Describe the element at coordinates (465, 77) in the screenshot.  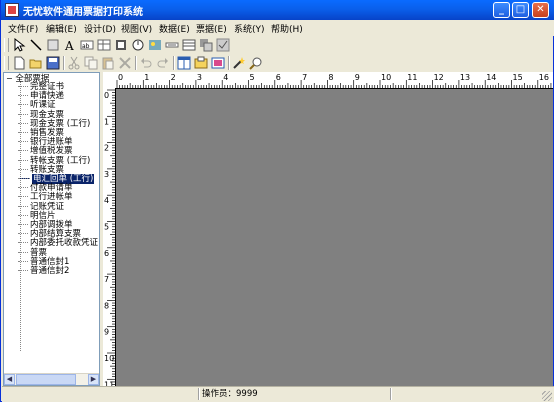
I see `ruler-number: 13` at that location.